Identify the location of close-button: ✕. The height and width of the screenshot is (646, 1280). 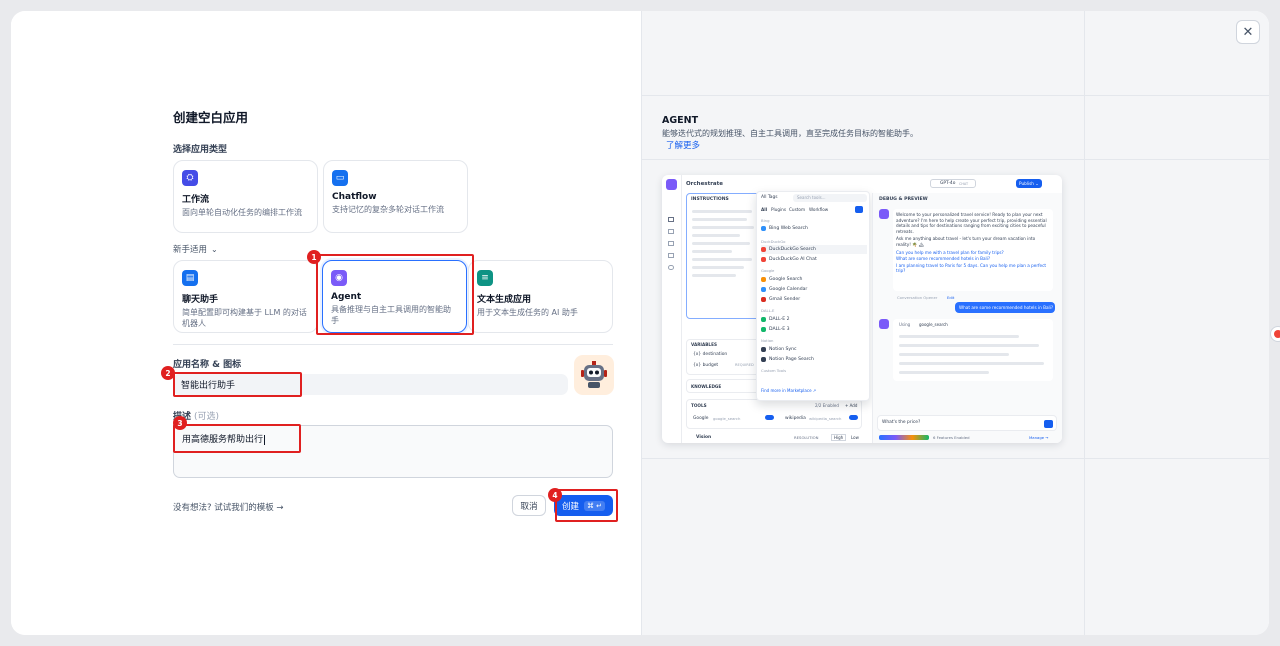
(1248, 32).